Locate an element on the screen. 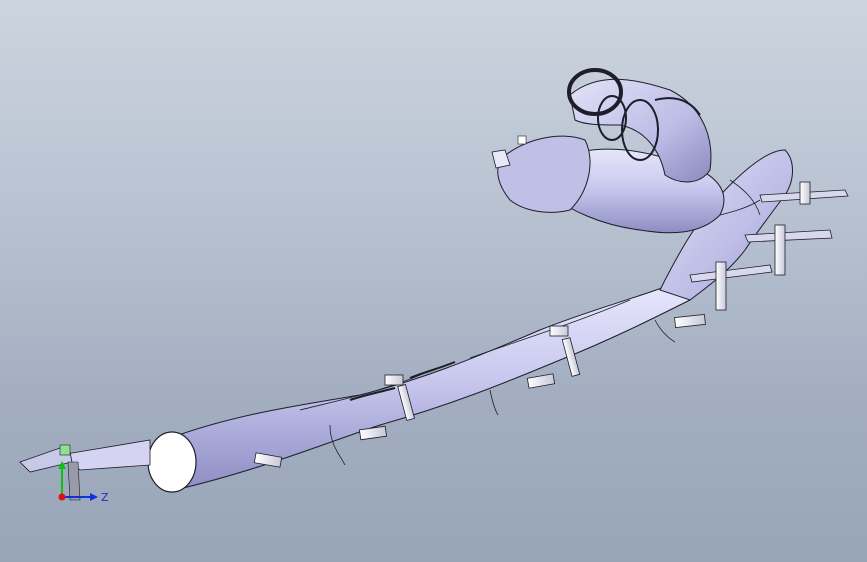 Image resolution: width=867 pixels, height=562 pixels. coordinate-triad: Z is located at coordinates (83, 482).